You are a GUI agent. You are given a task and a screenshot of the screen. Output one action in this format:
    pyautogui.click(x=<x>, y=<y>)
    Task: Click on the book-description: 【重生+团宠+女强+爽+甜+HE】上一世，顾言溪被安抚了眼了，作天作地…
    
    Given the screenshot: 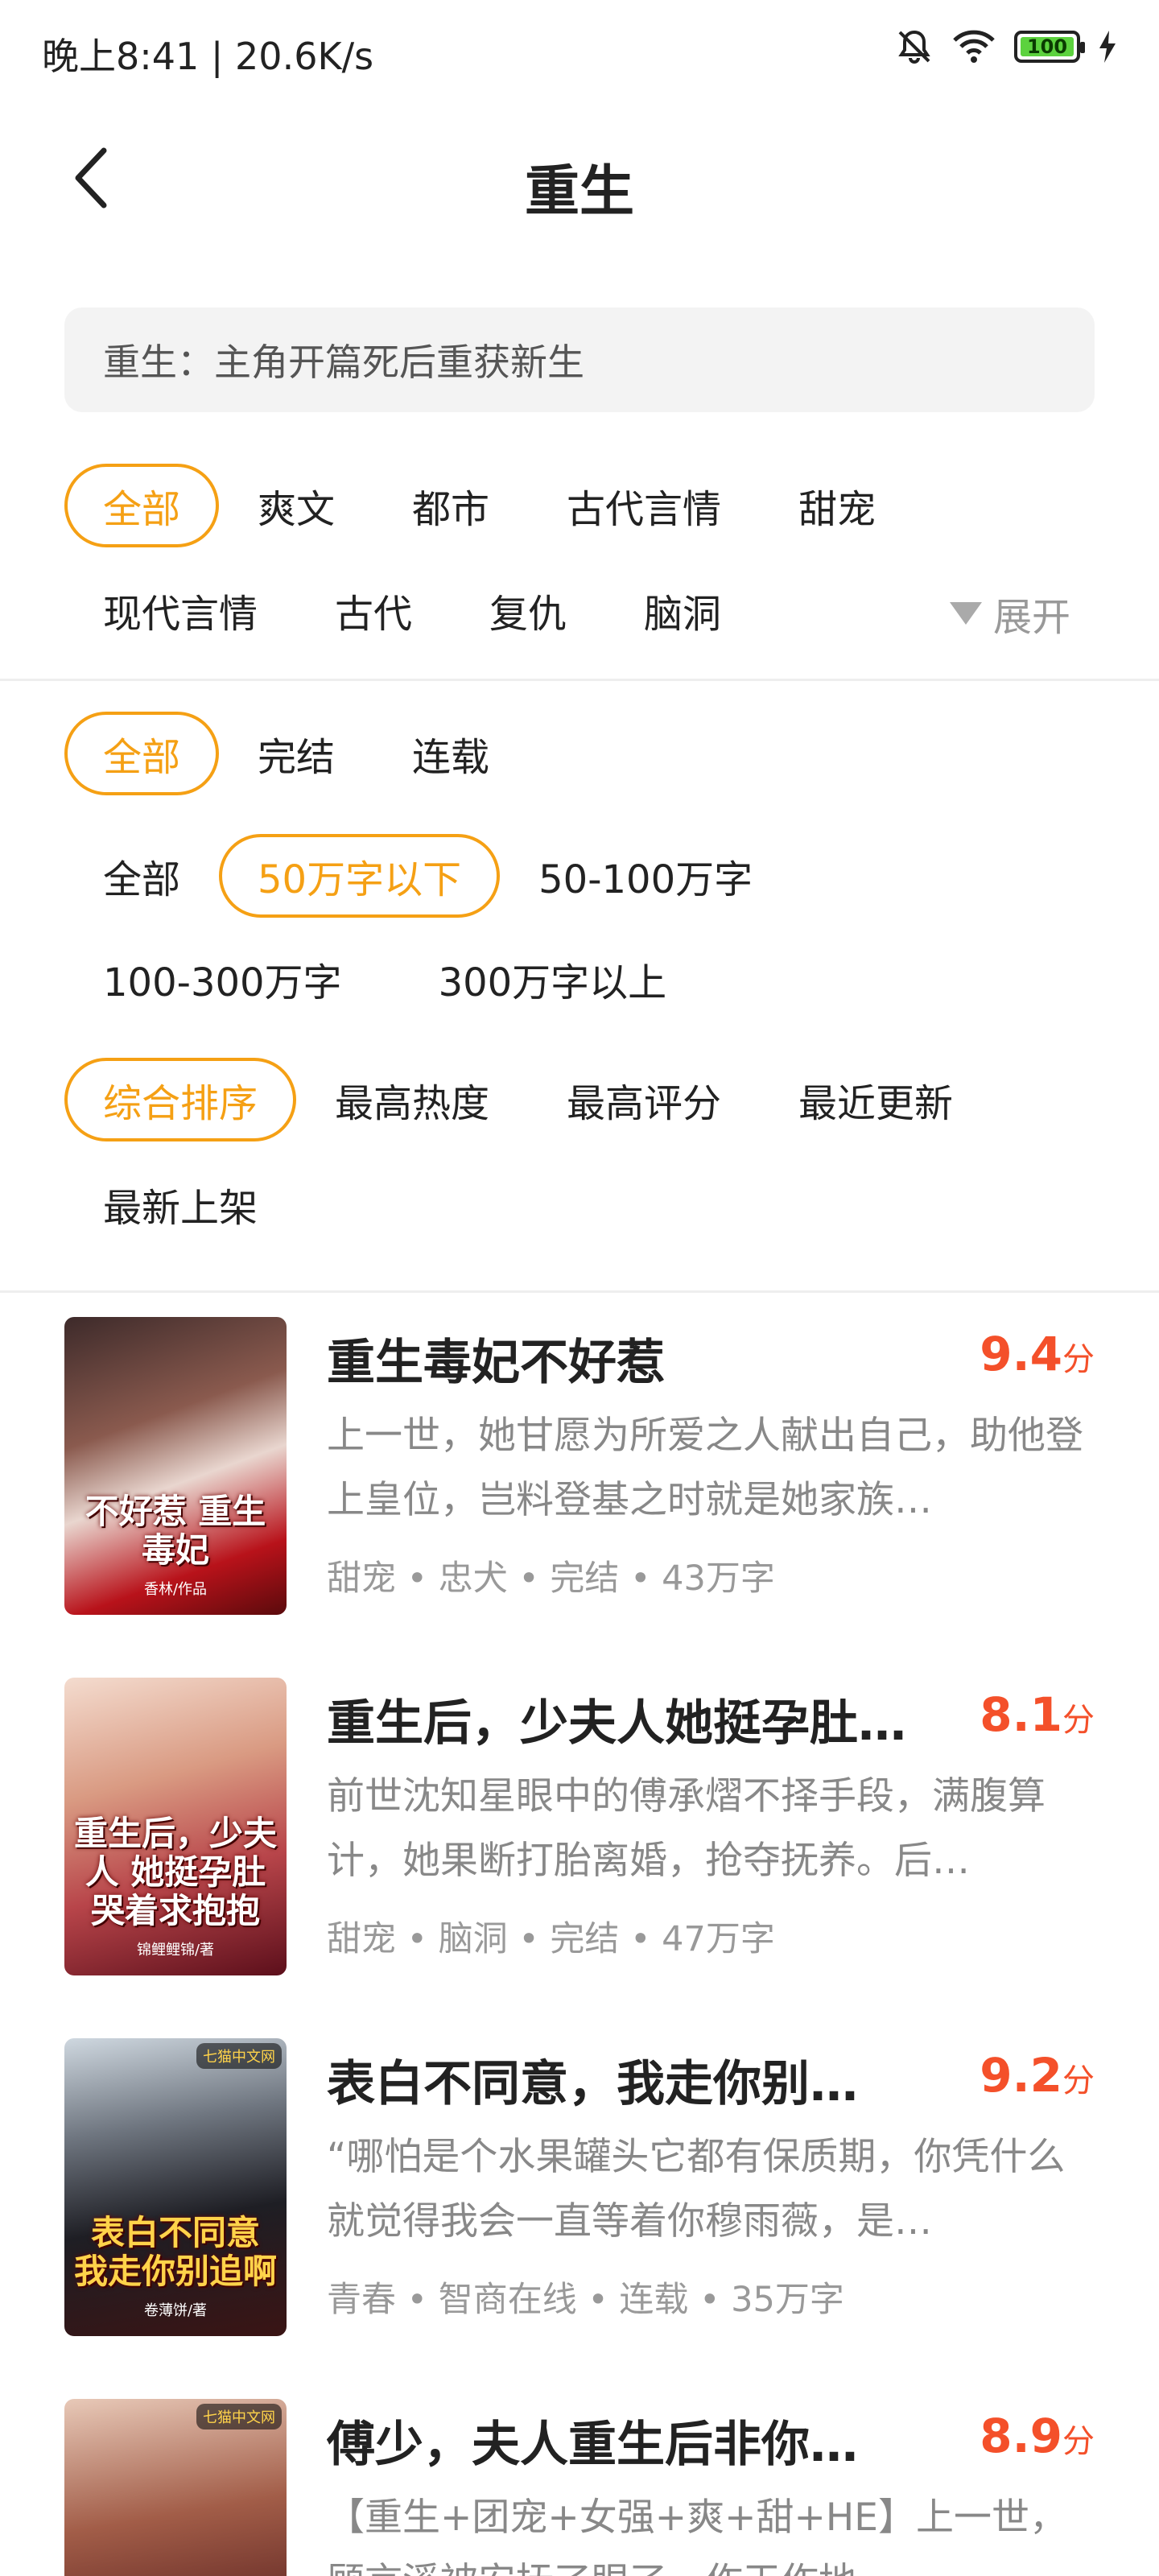 What is the action you would take?
    pyautogui.click(x=697, y=2536)
    